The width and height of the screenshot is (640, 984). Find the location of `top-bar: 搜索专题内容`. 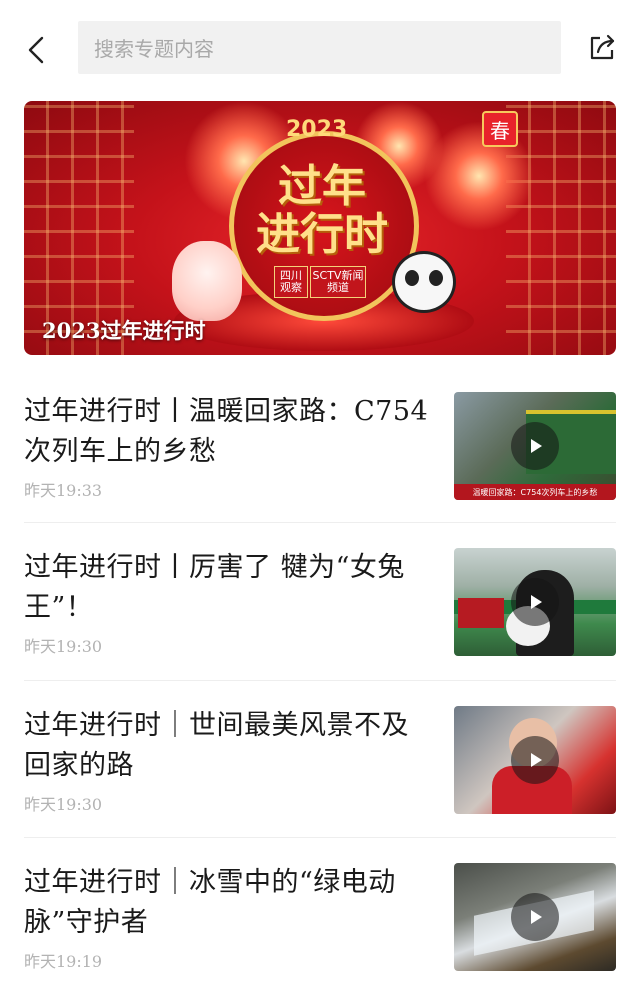

top-bar: 搜索专题内容 is located at coordinates (320, 49).